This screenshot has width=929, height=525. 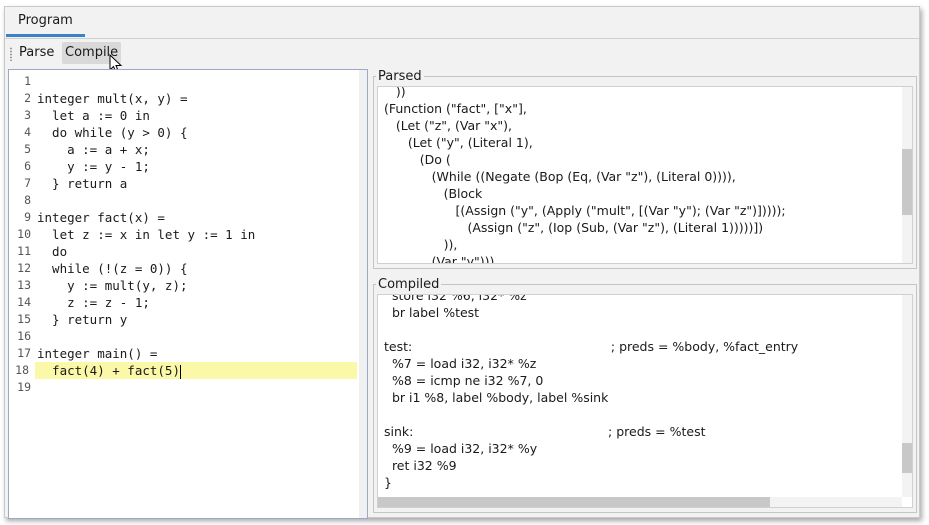 I want to click on line-number: 14, so click(x=24, y=302).